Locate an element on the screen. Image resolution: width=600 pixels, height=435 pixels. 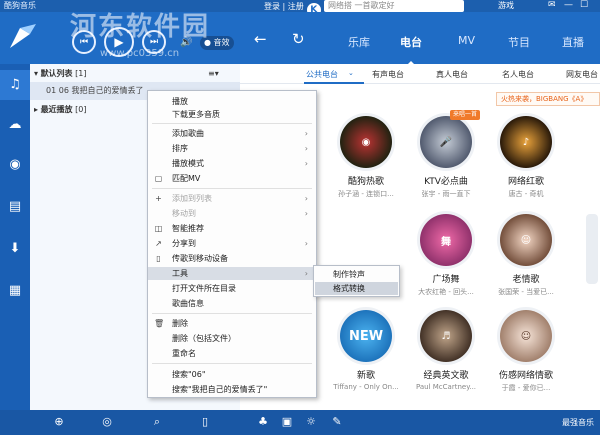
station-name: 新歌 is located at coordinates (365, 376).